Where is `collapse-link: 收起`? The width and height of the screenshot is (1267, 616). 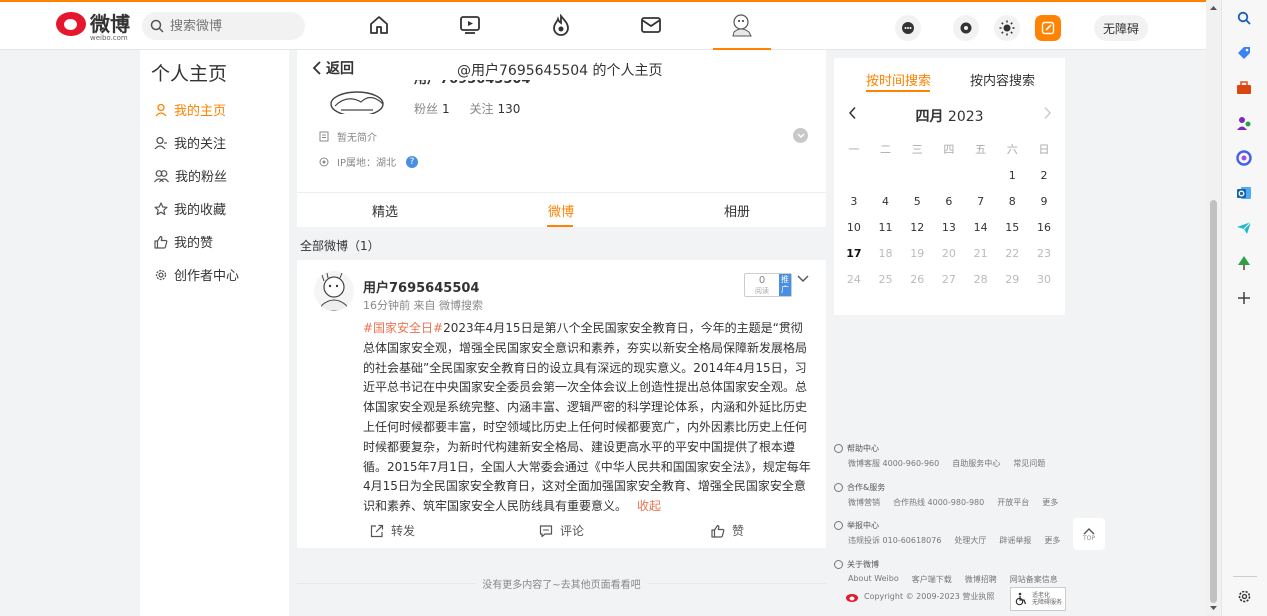 collapse-link: 收起 is located at coordinates (649, 506).